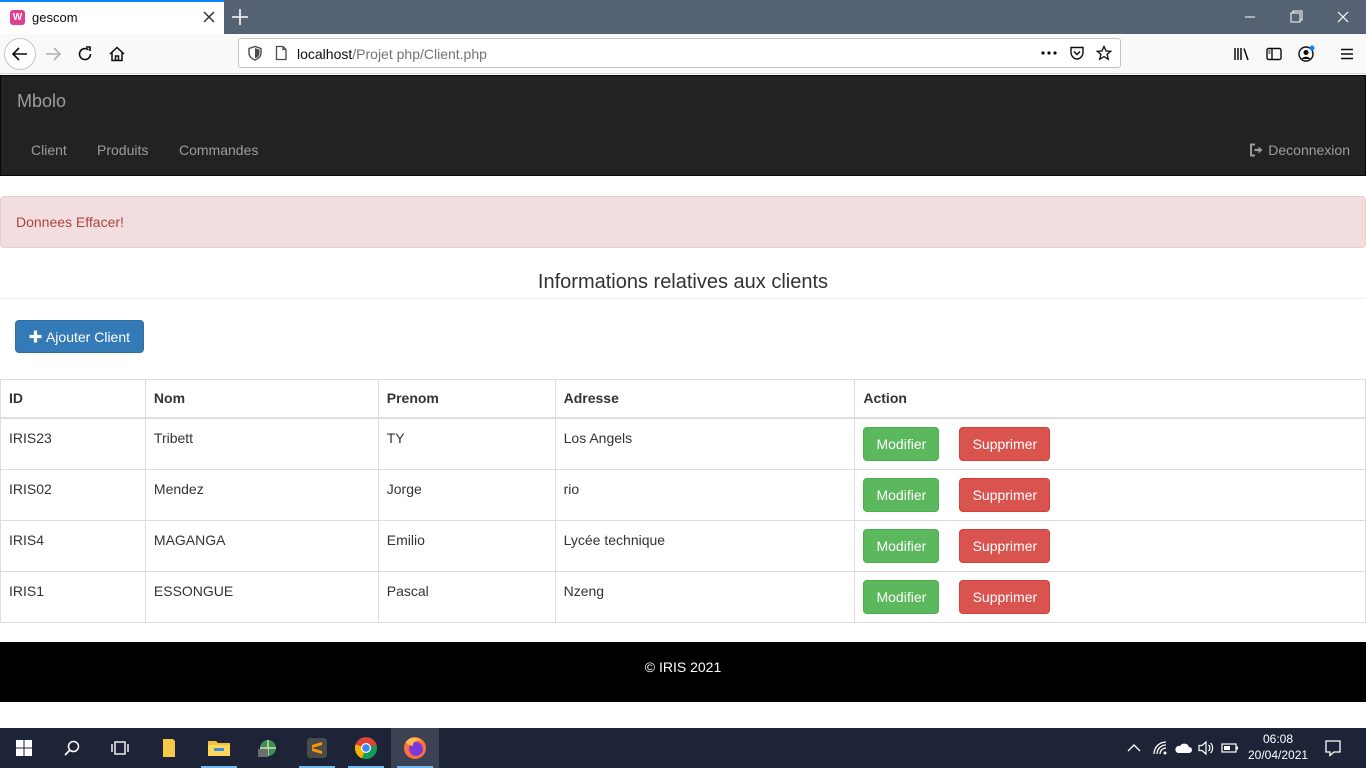  I want to click on logout-link: Deconnexion, so click(1299, 150).